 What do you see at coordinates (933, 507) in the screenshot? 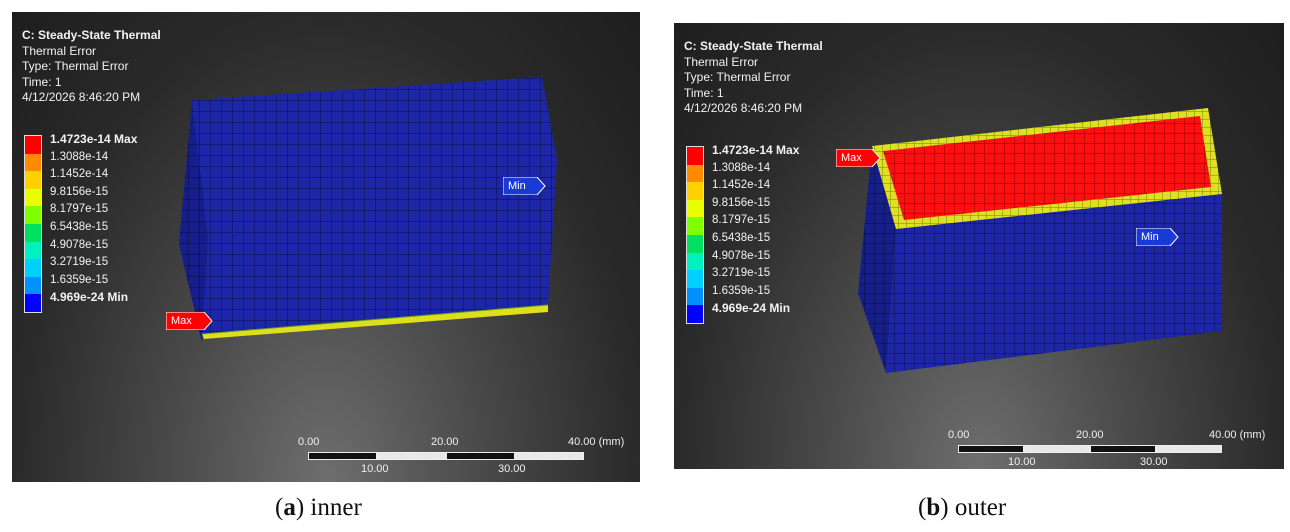
I see `caption-letter: b` at bounding box center [933, 507].